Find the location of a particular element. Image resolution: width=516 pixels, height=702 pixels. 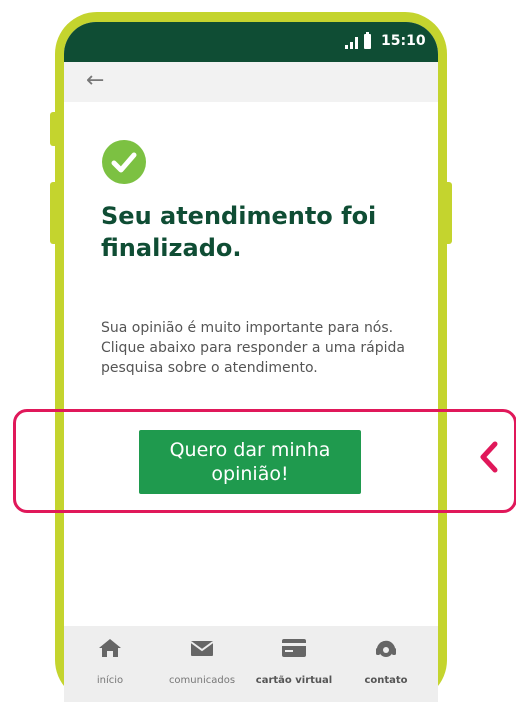

status-time: 15:10 is located at coordinates (403, 41).